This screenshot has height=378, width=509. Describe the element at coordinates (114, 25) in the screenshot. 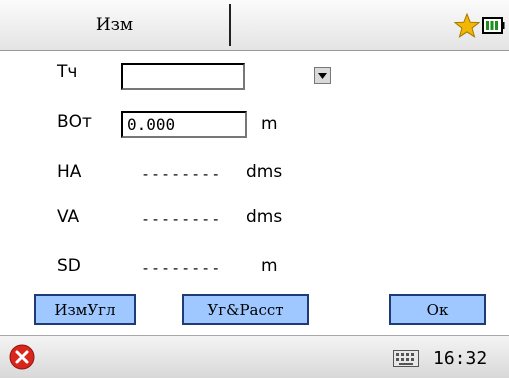

I see `screen-title: Изм` at that location.